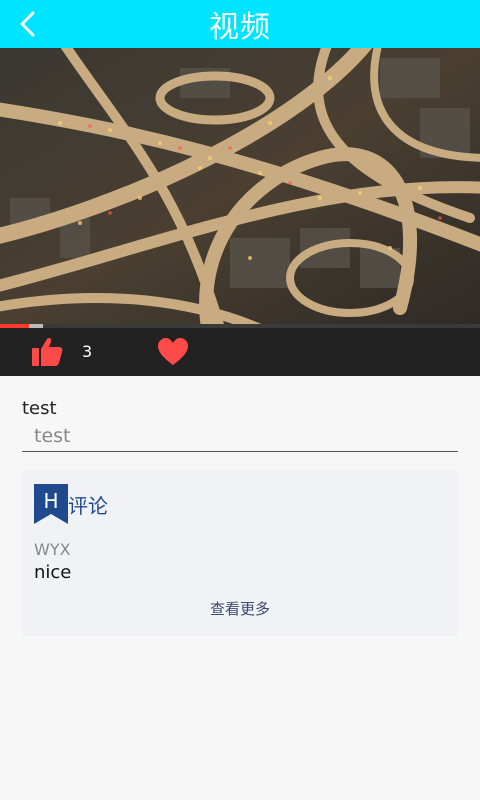 The width and height of the screenshot is (480, 800). What do you see at coordinates (39, 408) in the screenshot?
I see `field-label: test` at bounding box center [39, 408].